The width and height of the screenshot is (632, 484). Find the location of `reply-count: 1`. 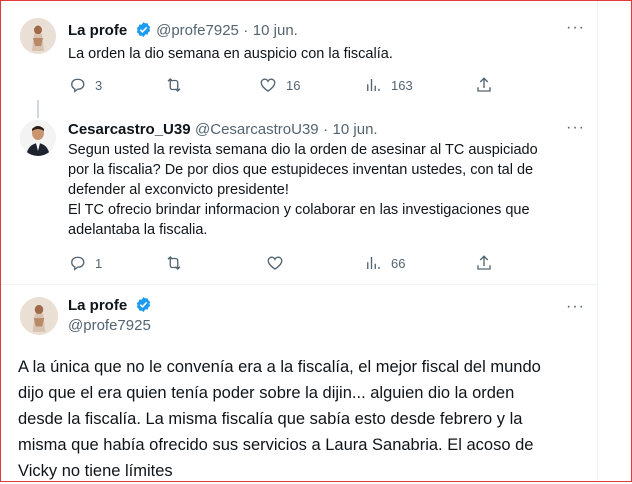

reply-count: 1 is located at coordinates (99, 263).